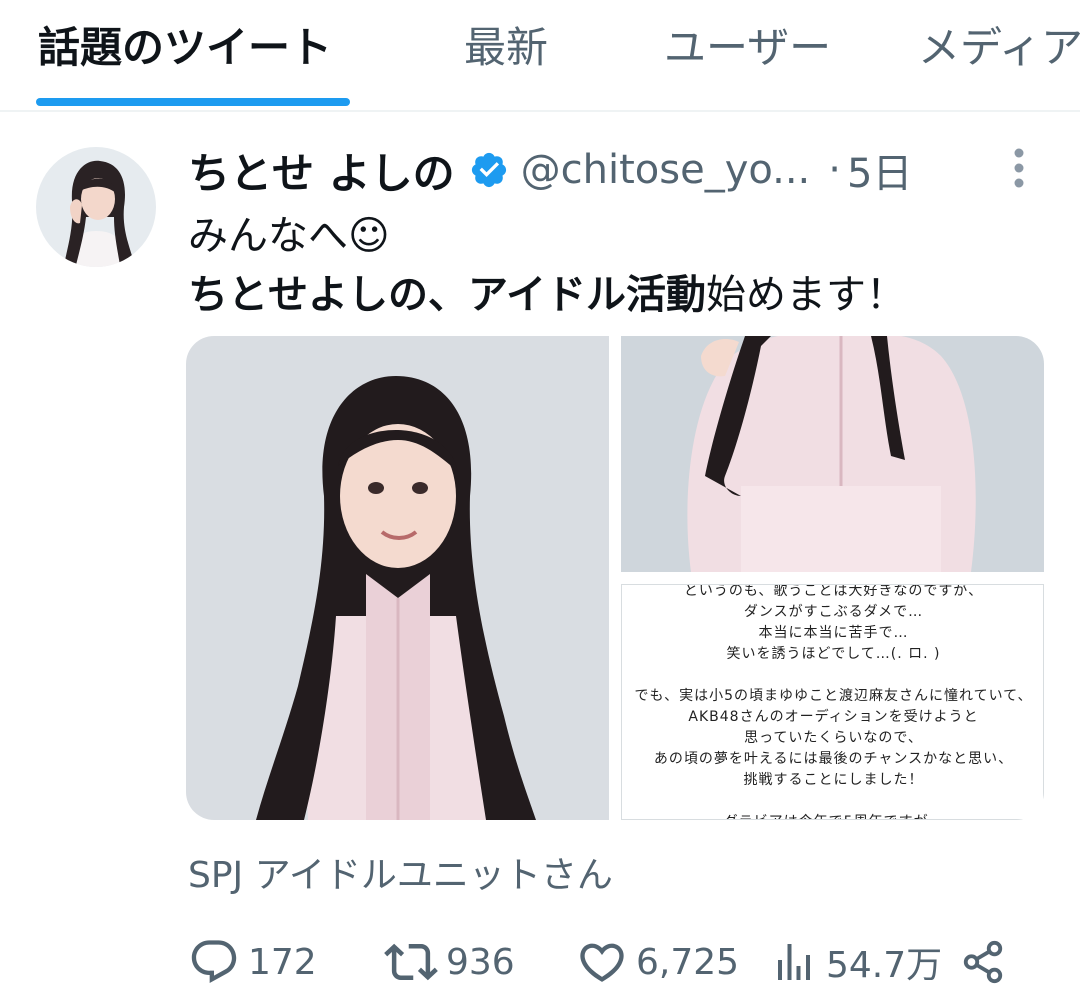  Describe the element at coordinates (185, 44) in the screenshot. I see `tab-top: 話題のツイート` at that location.